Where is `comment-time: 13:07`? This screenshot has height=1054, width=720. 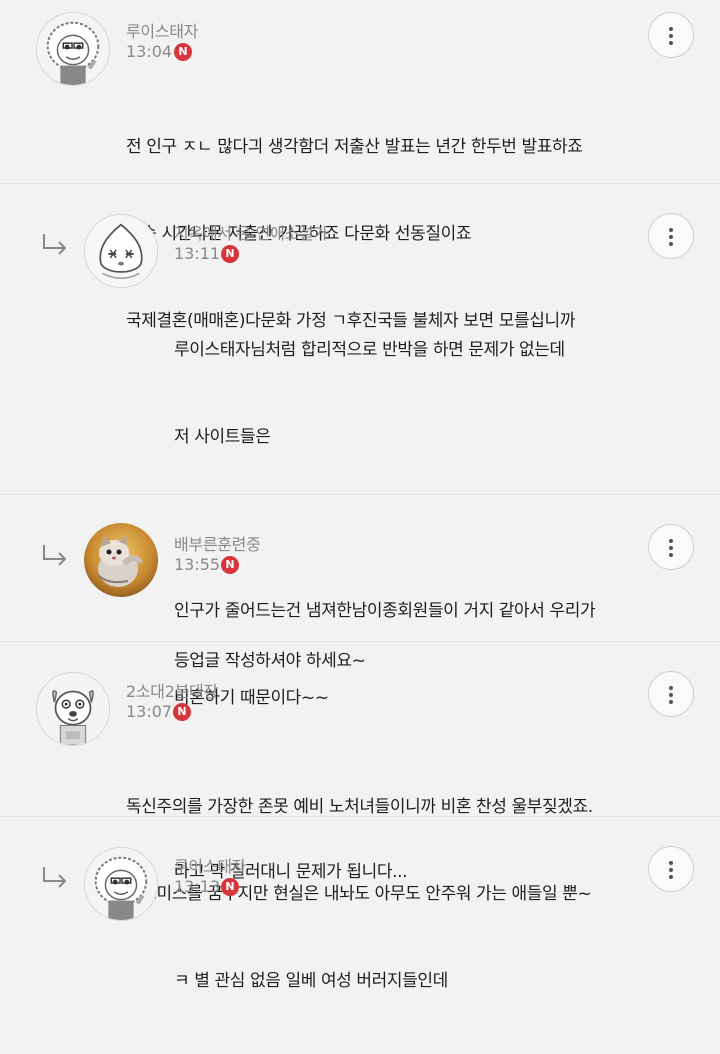 comment-time: 13:07 is located at coordinates (149, 711).